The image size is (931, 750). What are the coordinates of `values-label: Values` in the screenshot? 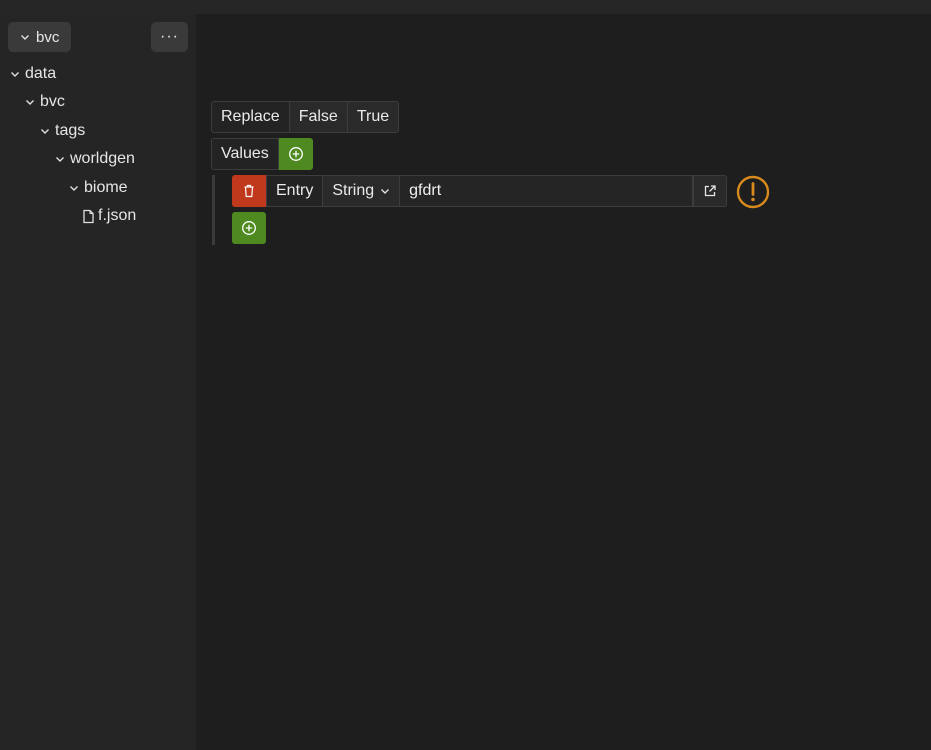 It's located at (245, 154).